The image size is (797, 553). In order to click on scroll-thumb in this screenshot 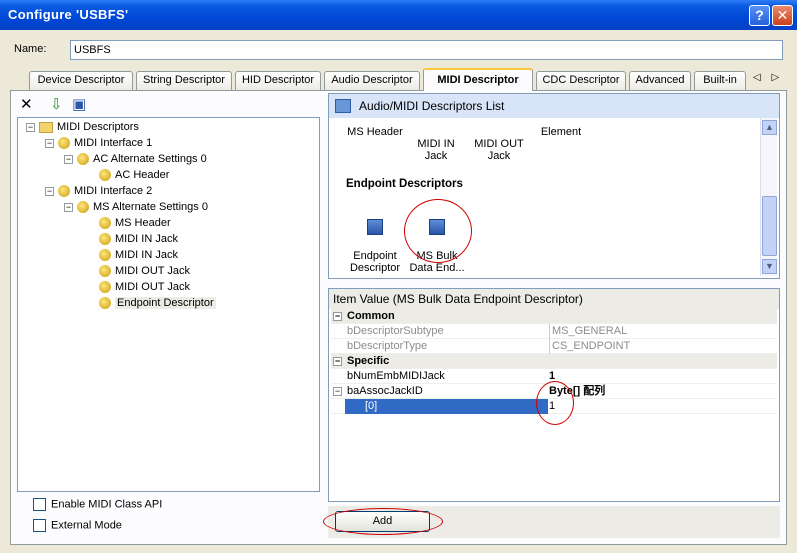, I will do `click(769, 226)`.